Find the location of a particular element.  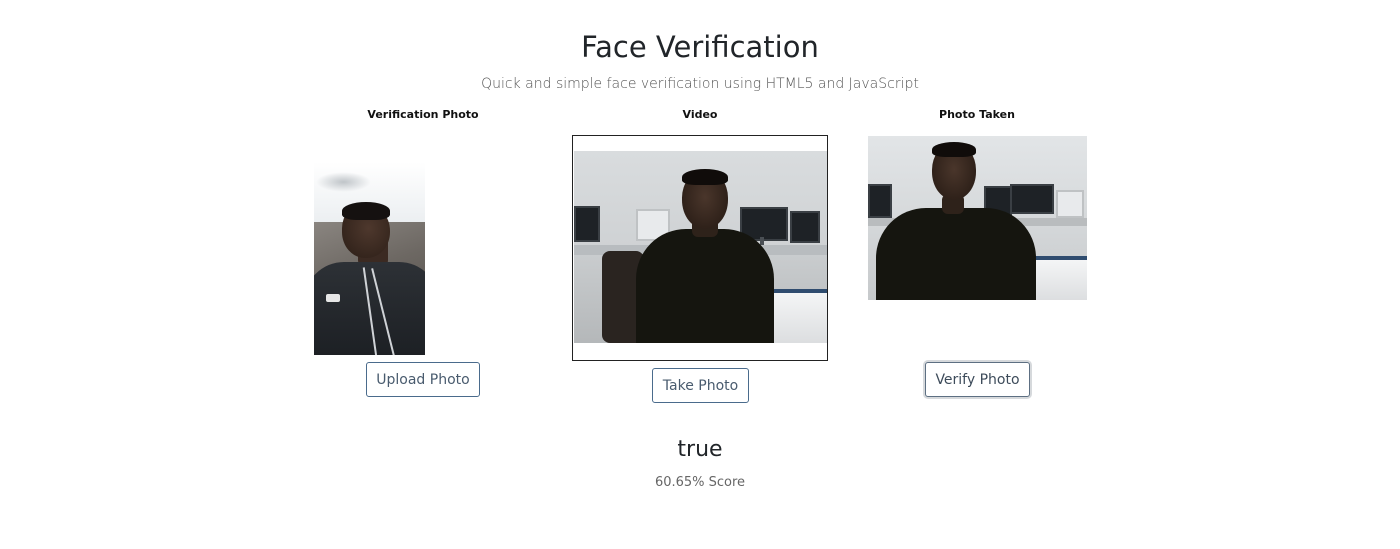

captured-photo is located at coordinates (977, 218).